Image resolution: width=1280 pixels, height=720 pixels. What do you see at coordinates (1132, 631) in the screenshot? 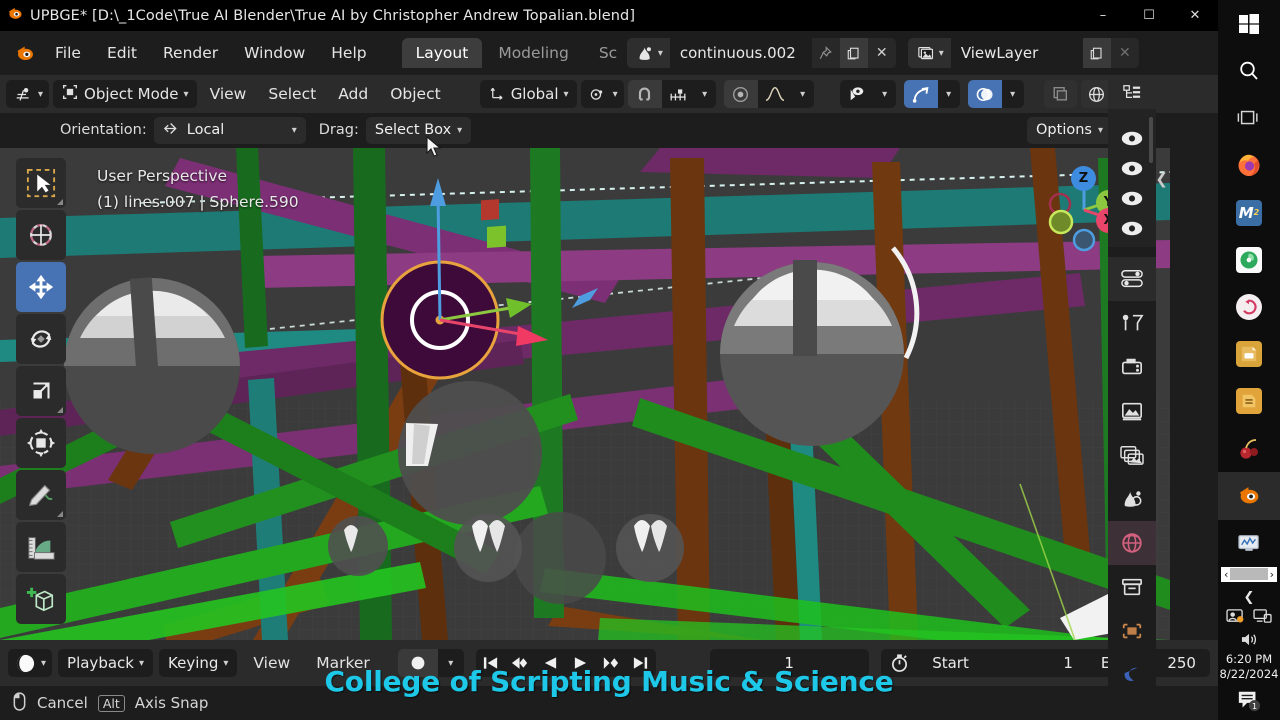
I see `object-properties-icon` at bounding box center [1132, 631].